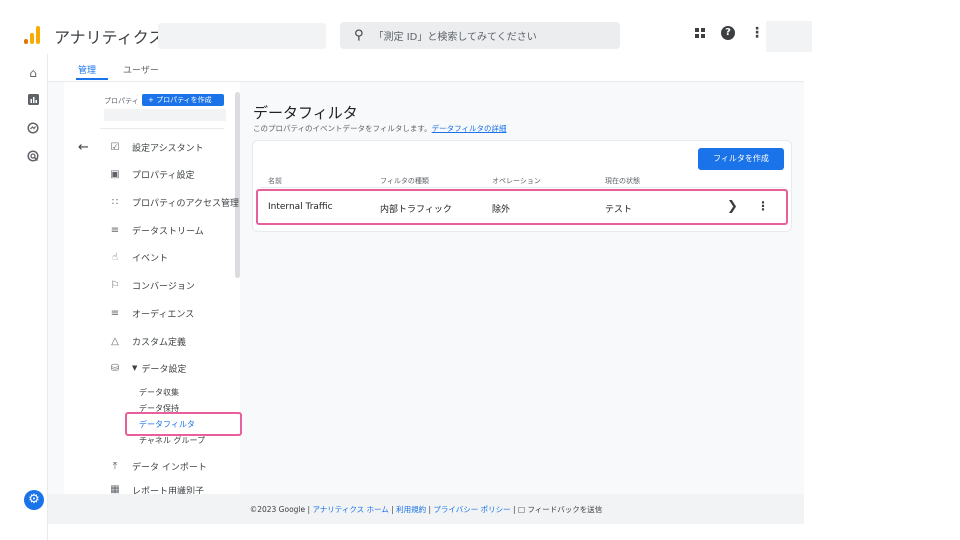 The width and height of the screenshot is (960, 540). I want to click on people-icon: ∷, so click(115, 202).